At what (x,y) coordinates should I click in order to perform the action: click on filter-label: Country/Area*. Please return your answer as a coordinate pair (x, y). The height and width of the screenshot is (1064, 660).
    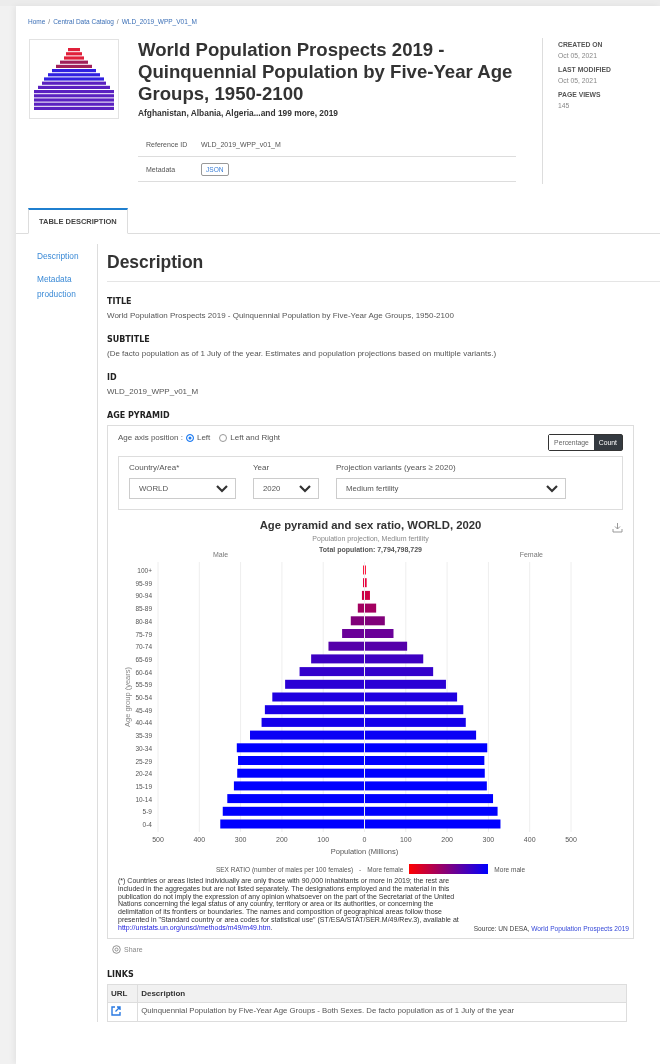
    Looking at the image, I should click on (155, 467).